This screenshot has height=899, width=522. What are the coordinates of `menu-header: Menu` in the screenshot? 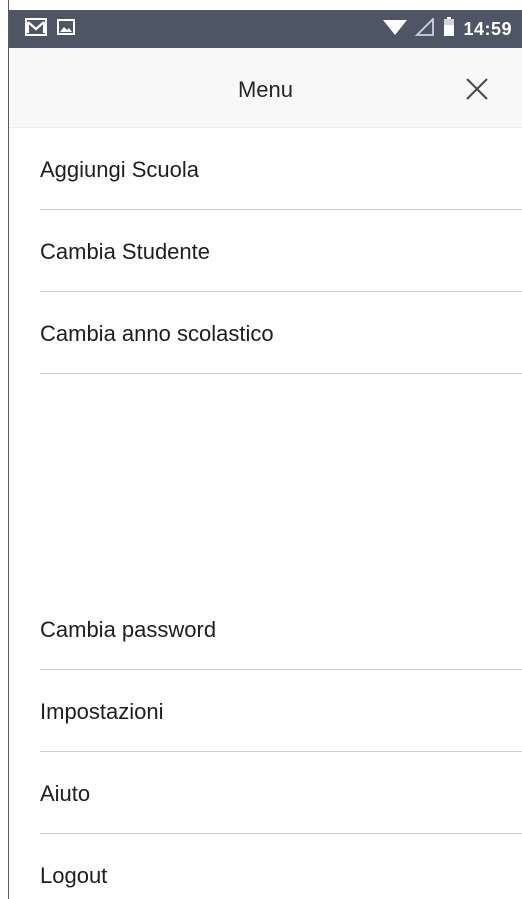 It's located at (265, 88).